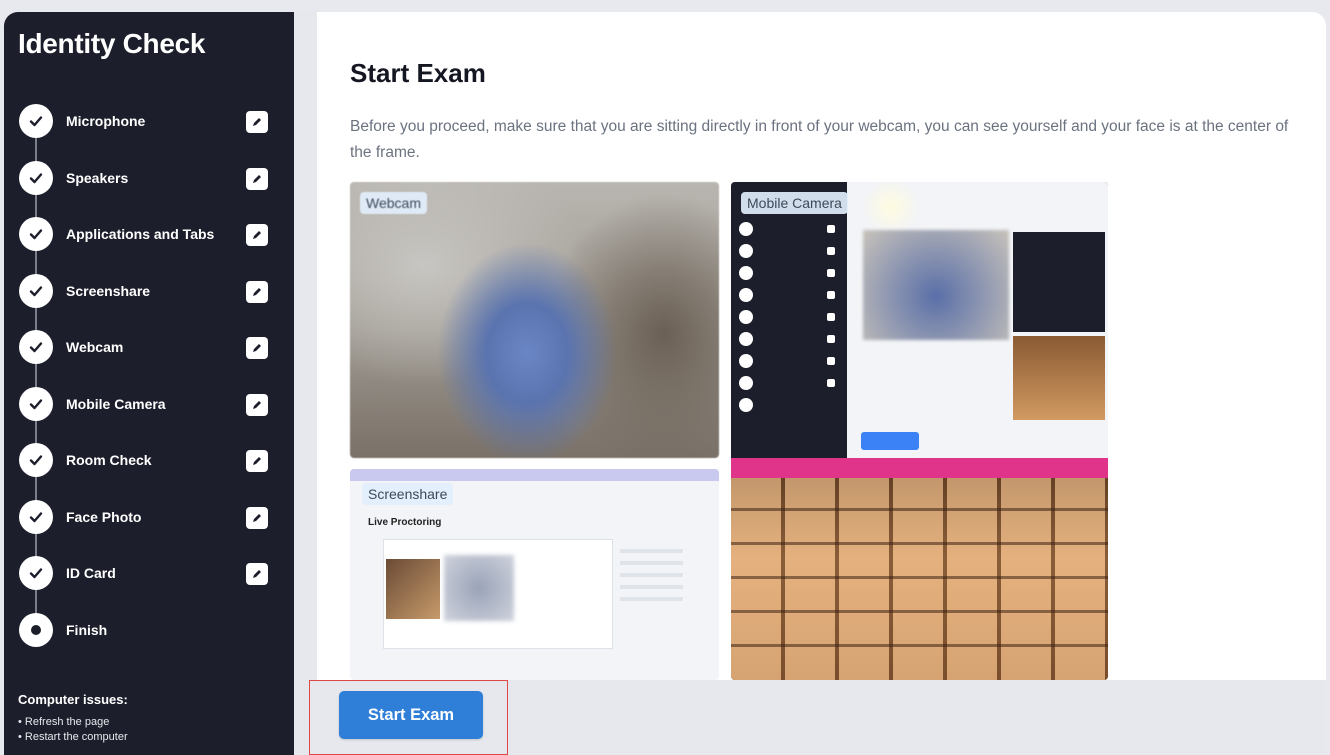 The height and width of the screenshot is (755, 1330). Describe the element at coordinates (116, 403) in the screenshot. I see `step-label: Mobile Camera` at that location.